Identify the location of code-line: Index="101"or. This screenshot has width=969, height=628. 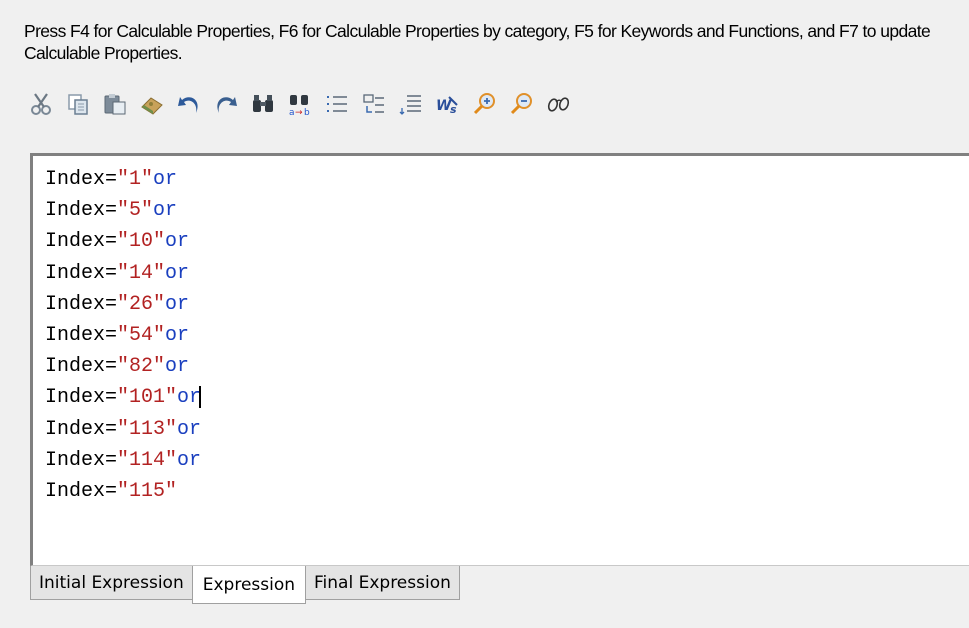
(123, 397).